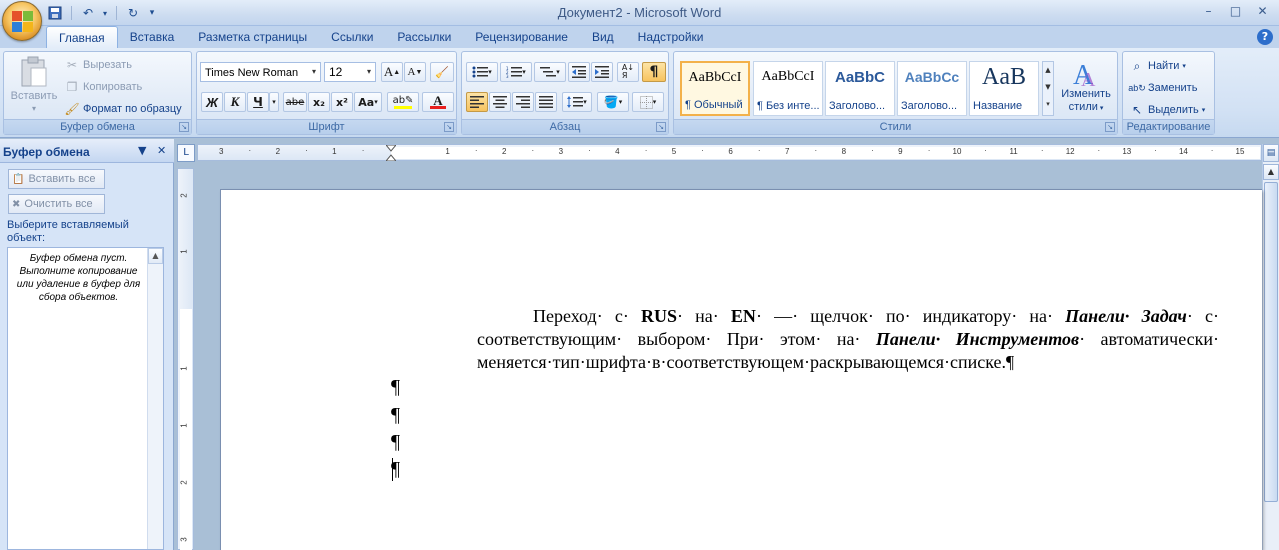 The image size is (1279, 550). Describe the element at coordinates (639, 12) in the screenshot. I see `window-title: Документ2 - Microsoft Word` at that location.